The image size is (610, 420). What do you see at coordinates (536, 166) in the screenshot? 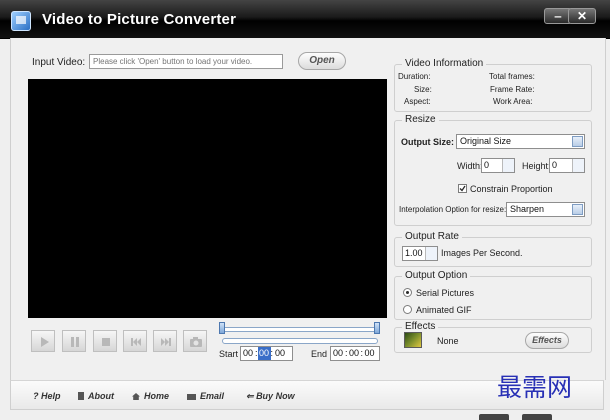
I see `height-label: Height:` at bounding box center [536, 166].